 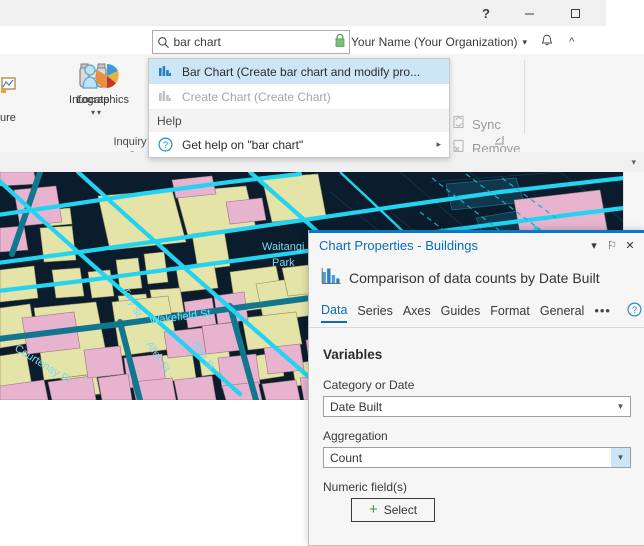 I want to click on select-button-label: Select, so click(x=400, y=510).